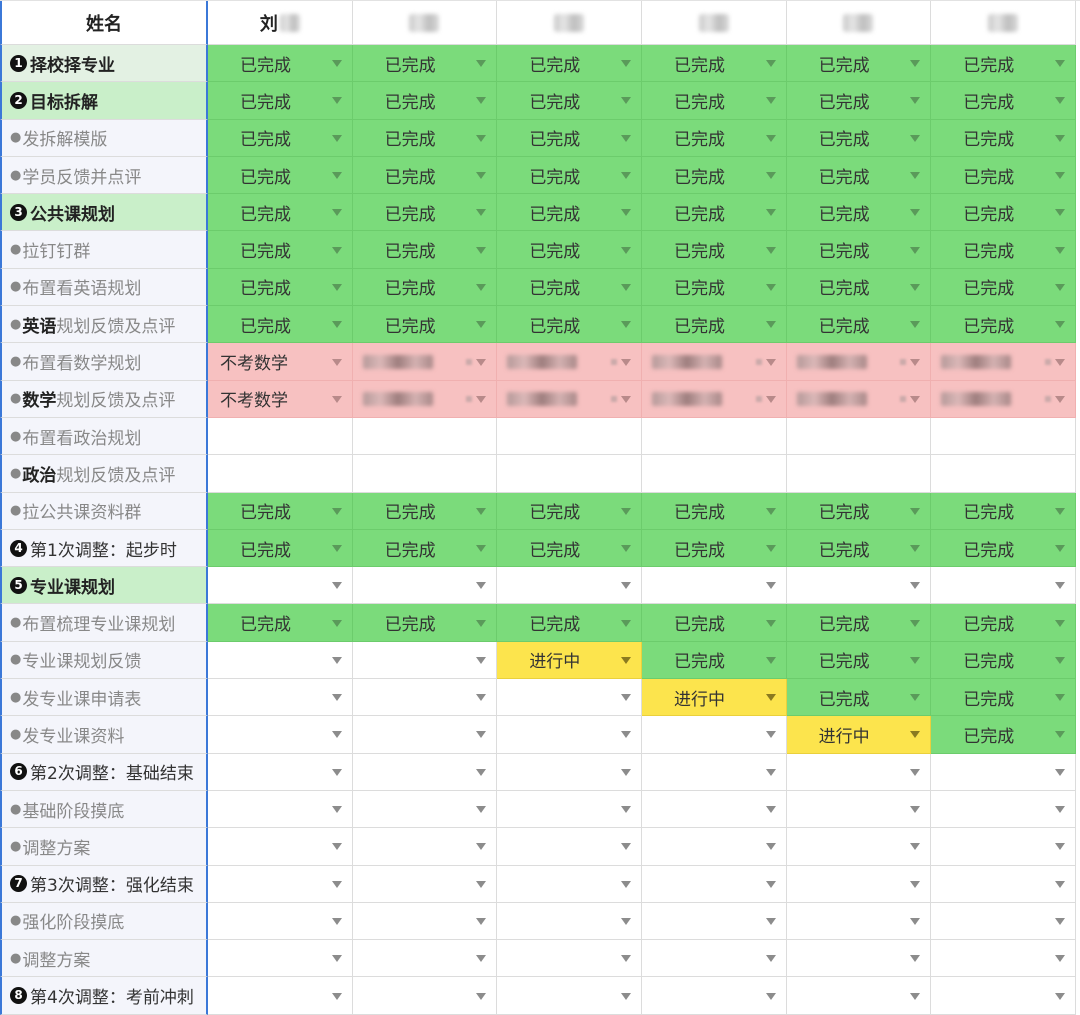 Image resolution: width=1080 pixels, height=1015 pixels. Describe the element at coordinates (569, 660) in the screenshot. I see `status-dropdown-cell: 进行中` at that location.